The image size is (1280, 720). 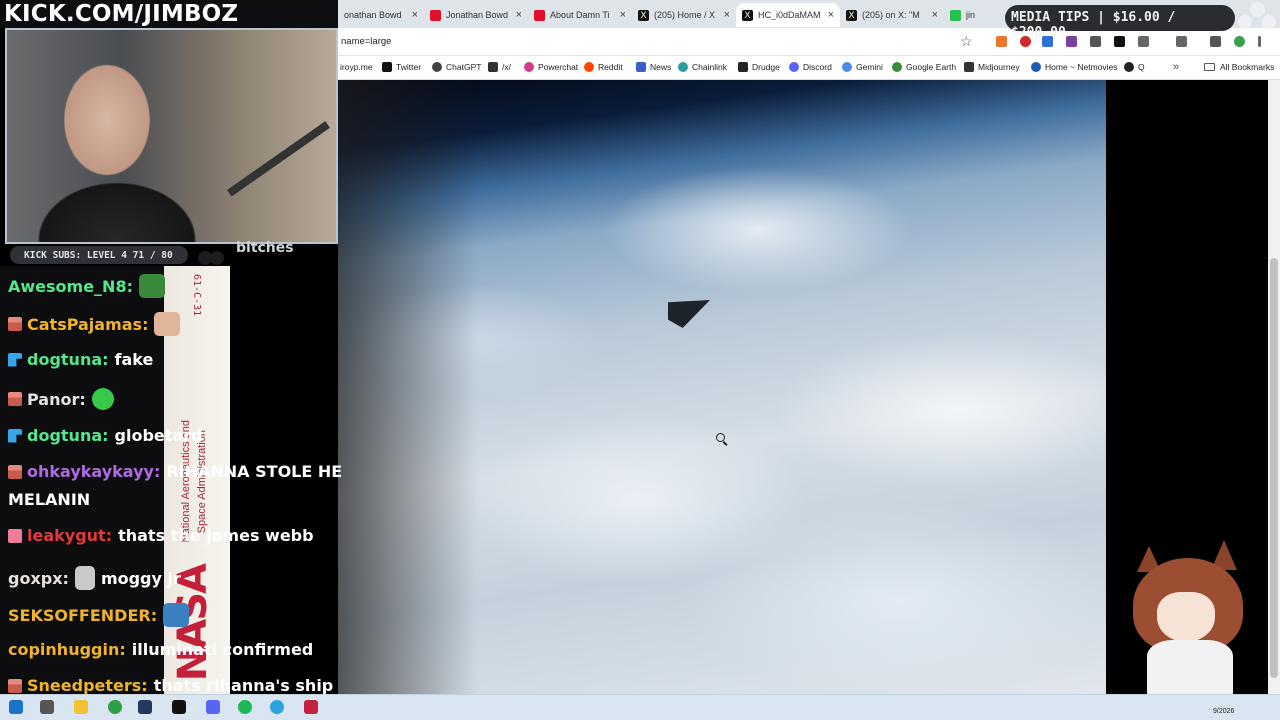 What do you see at coordinates (1074, 67) in the screenshot?
I see `bookmark-item: Home ~ Netmovies` at bounding box center [1074, 67].